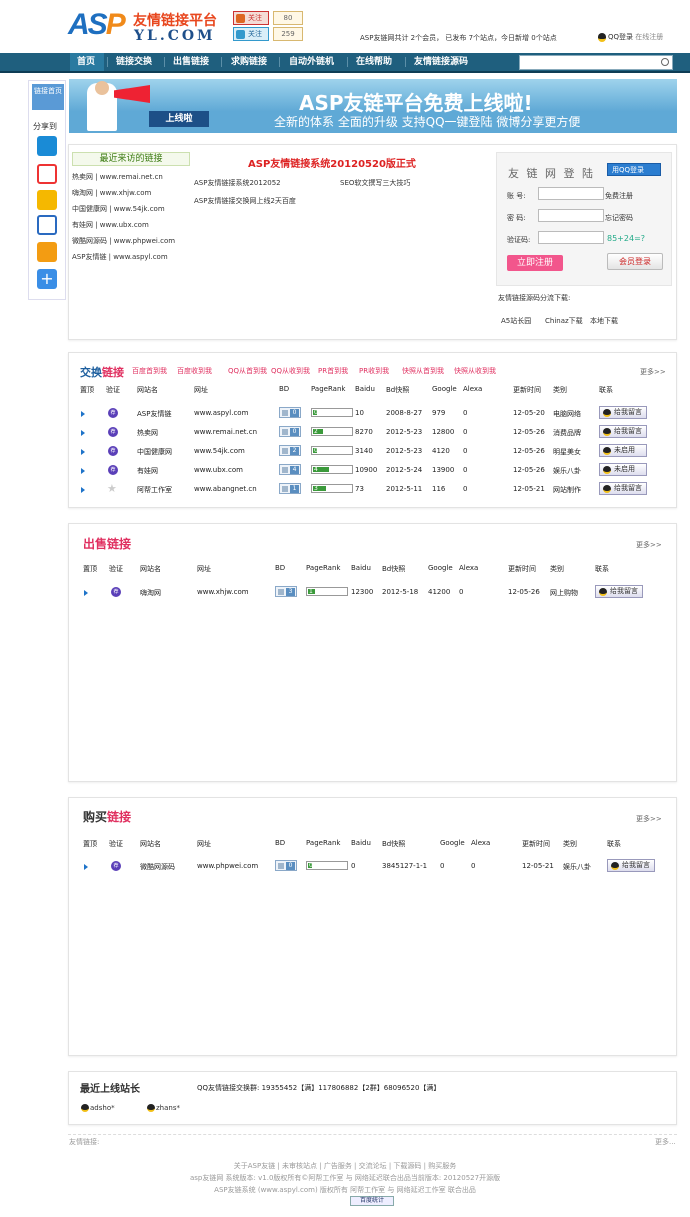 This screenshot has width=690, height=1217. What do you see at coordinates (620, 37) in the screenshot?
I see `qq-login-link: QQ登录` at bounding box center [620, 37].